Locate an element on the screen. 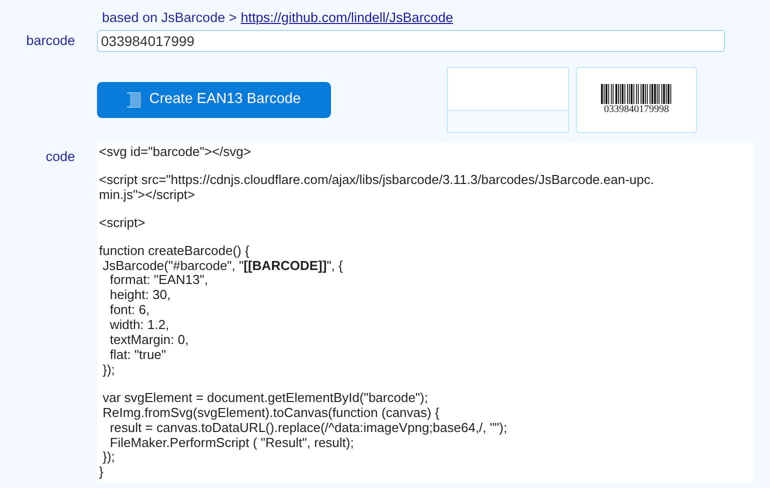 This screenshot has width=770, height=488. code-label: code is located at coordinates (59, 157).